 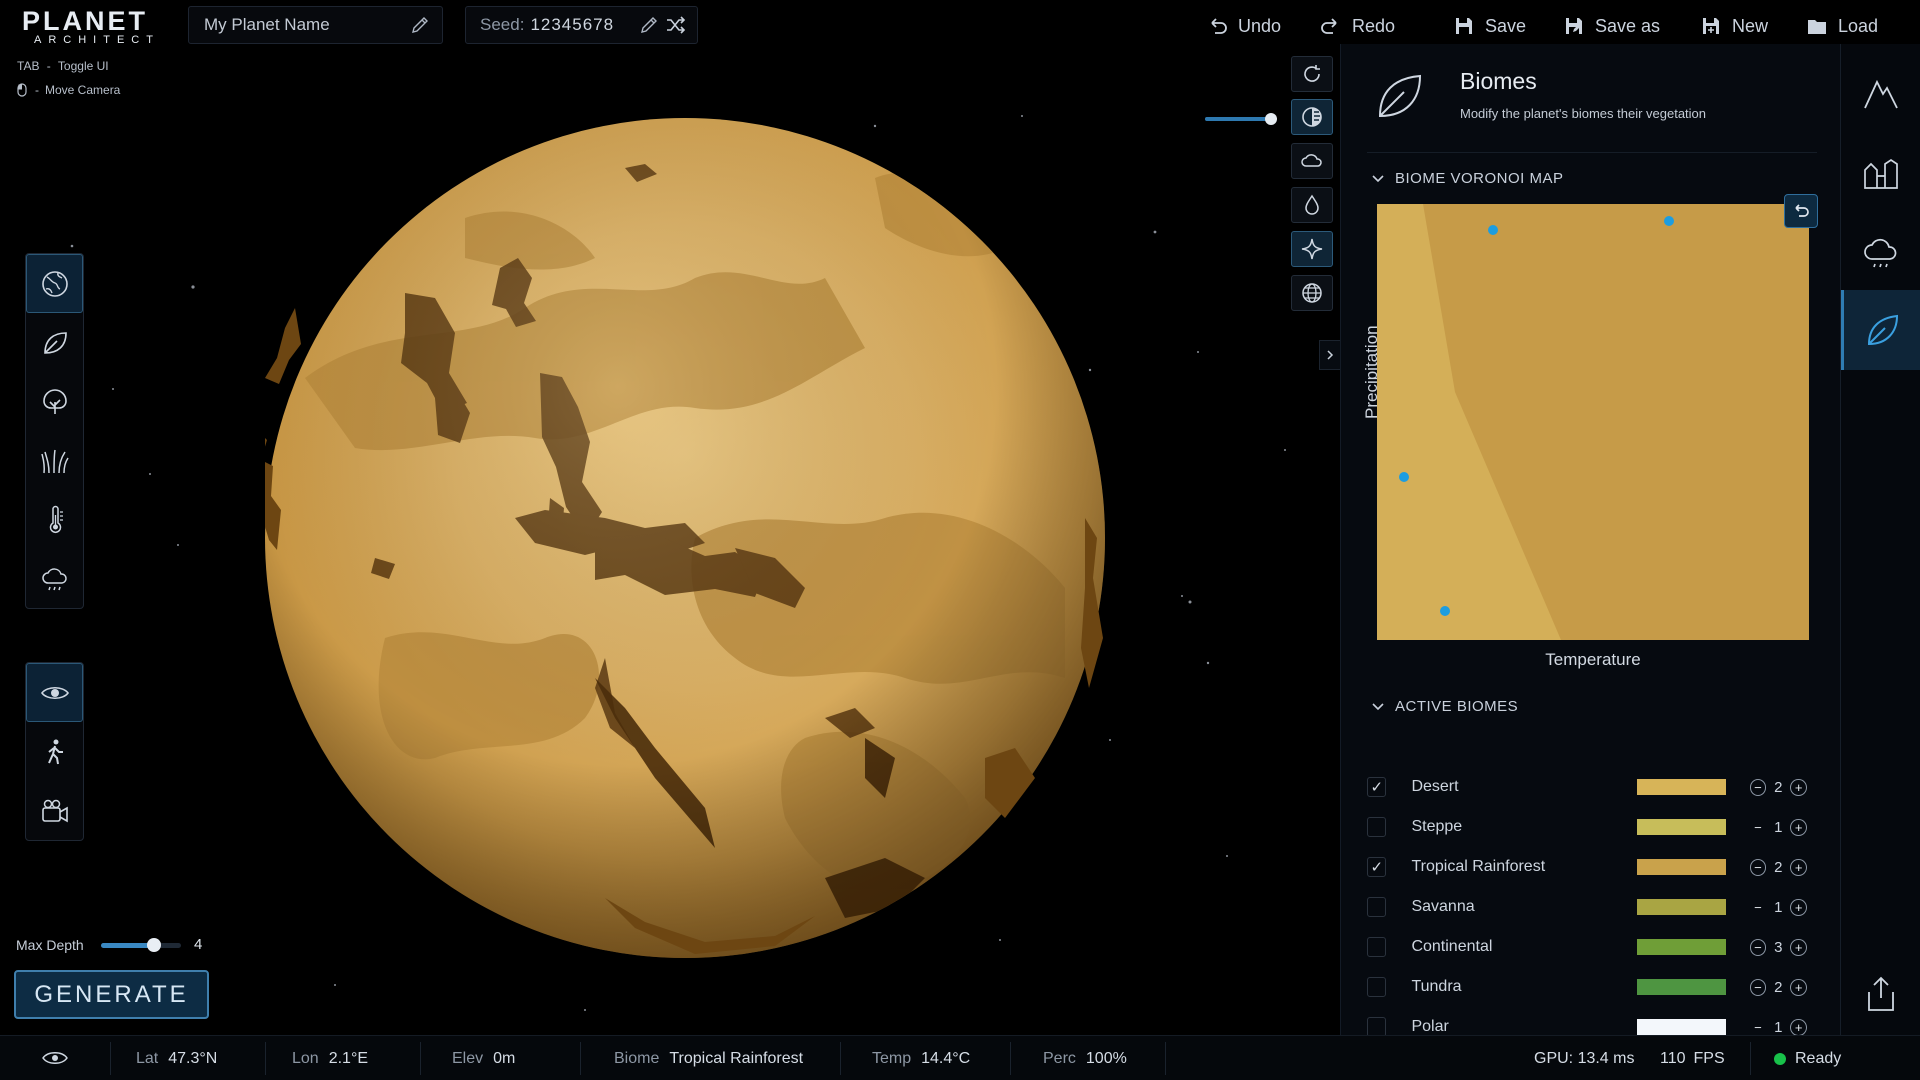 I want to click on tool-camera, so click(x=54, y=810).